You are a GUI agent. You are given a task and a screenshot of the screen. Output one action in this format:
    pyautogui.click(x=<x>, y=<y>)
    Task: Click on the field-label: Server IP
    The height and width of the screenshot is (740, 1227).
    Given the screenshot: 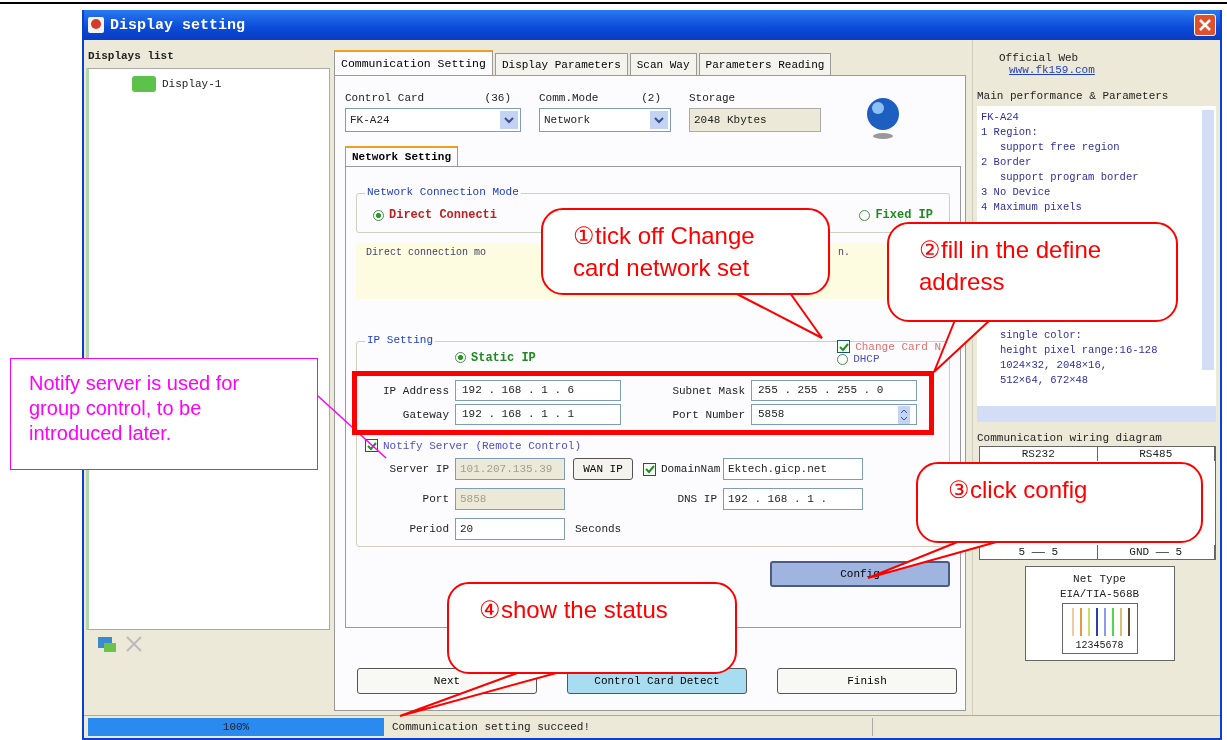 What is the action you would take?
    pyautogui.click(x=419, y=469)
    